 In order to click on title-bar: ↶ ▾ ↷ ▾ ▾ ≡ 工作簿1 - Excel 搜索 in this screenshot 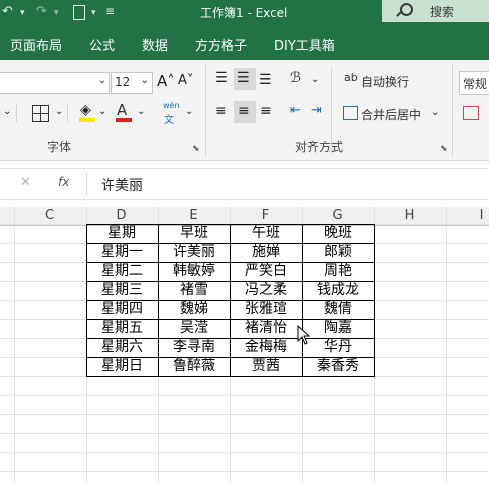, I will do `click(244, 12)`.